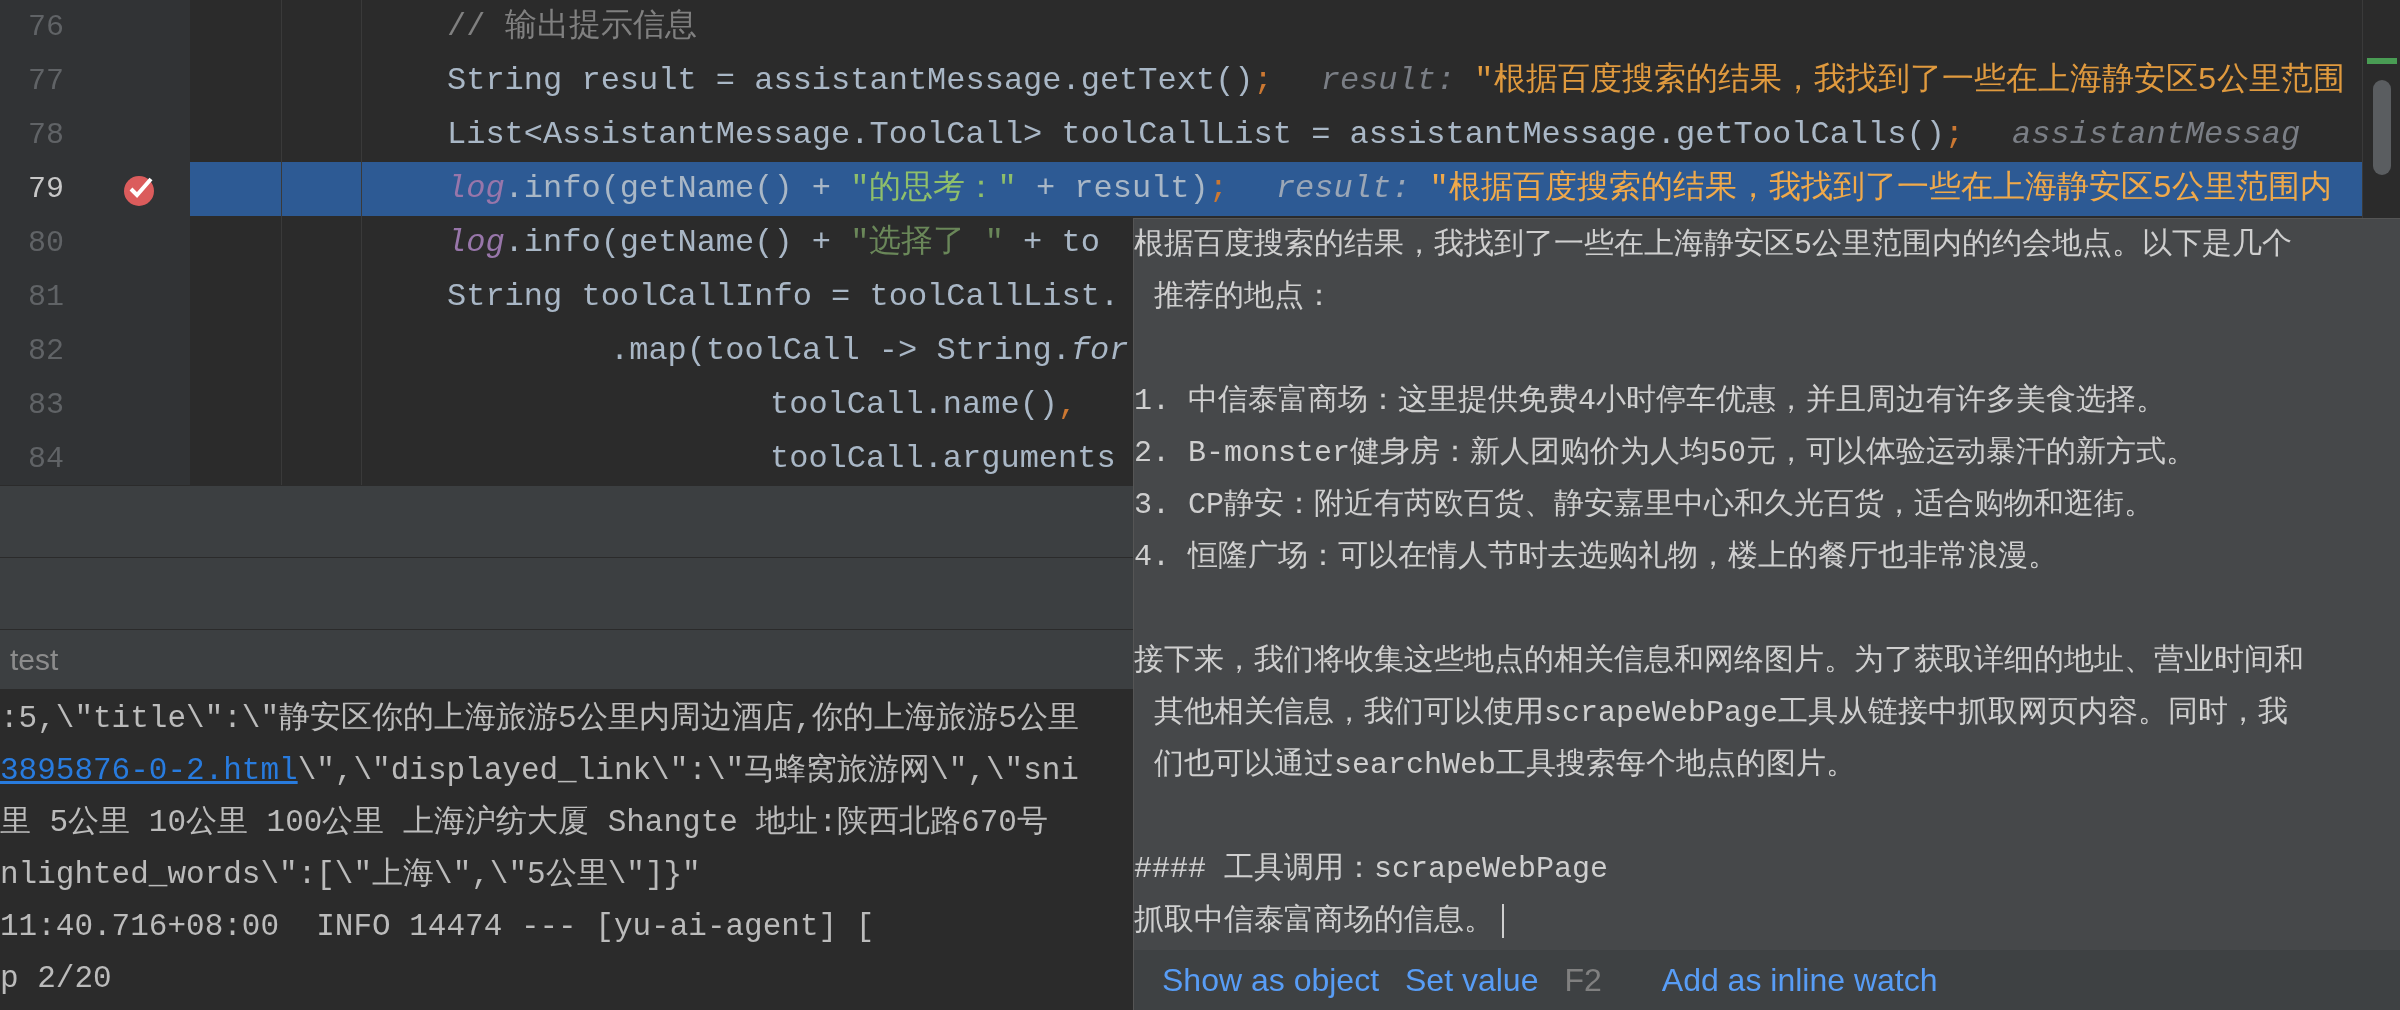  Describe the element at coordinates (783, 297) in the screenshot. I see `code-line: String toolCallInfo = toolCallList.` at that location.